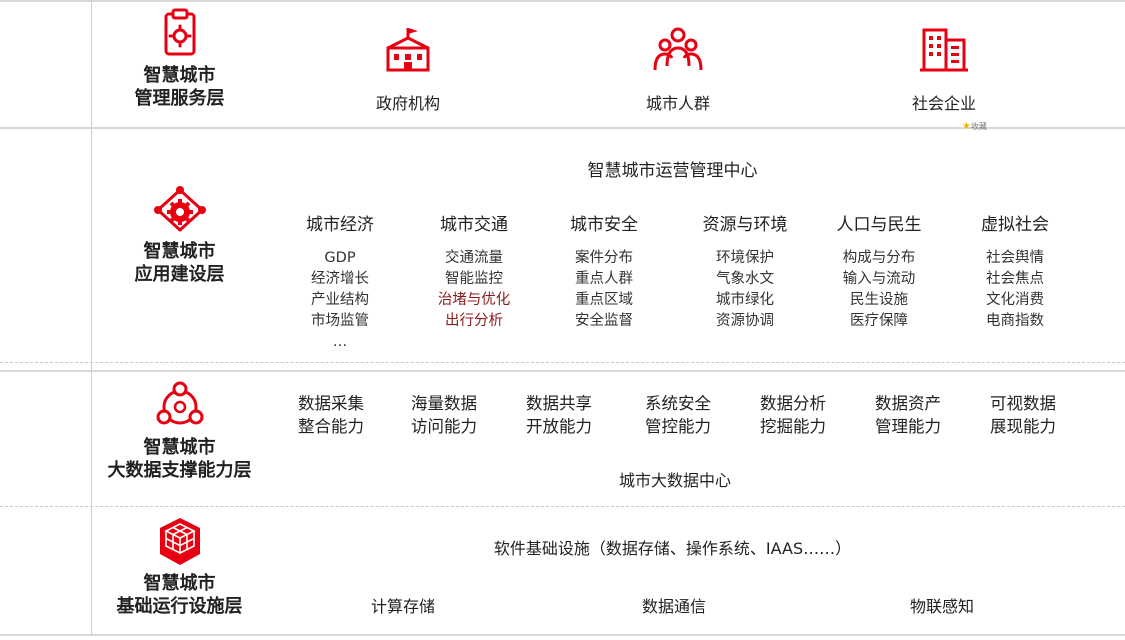 The width and height of the screenshot is (1125, 640). Describe the element at coordinates (559, 426) in the screenshot. I see `capability-line2: 开放能力` at that location.